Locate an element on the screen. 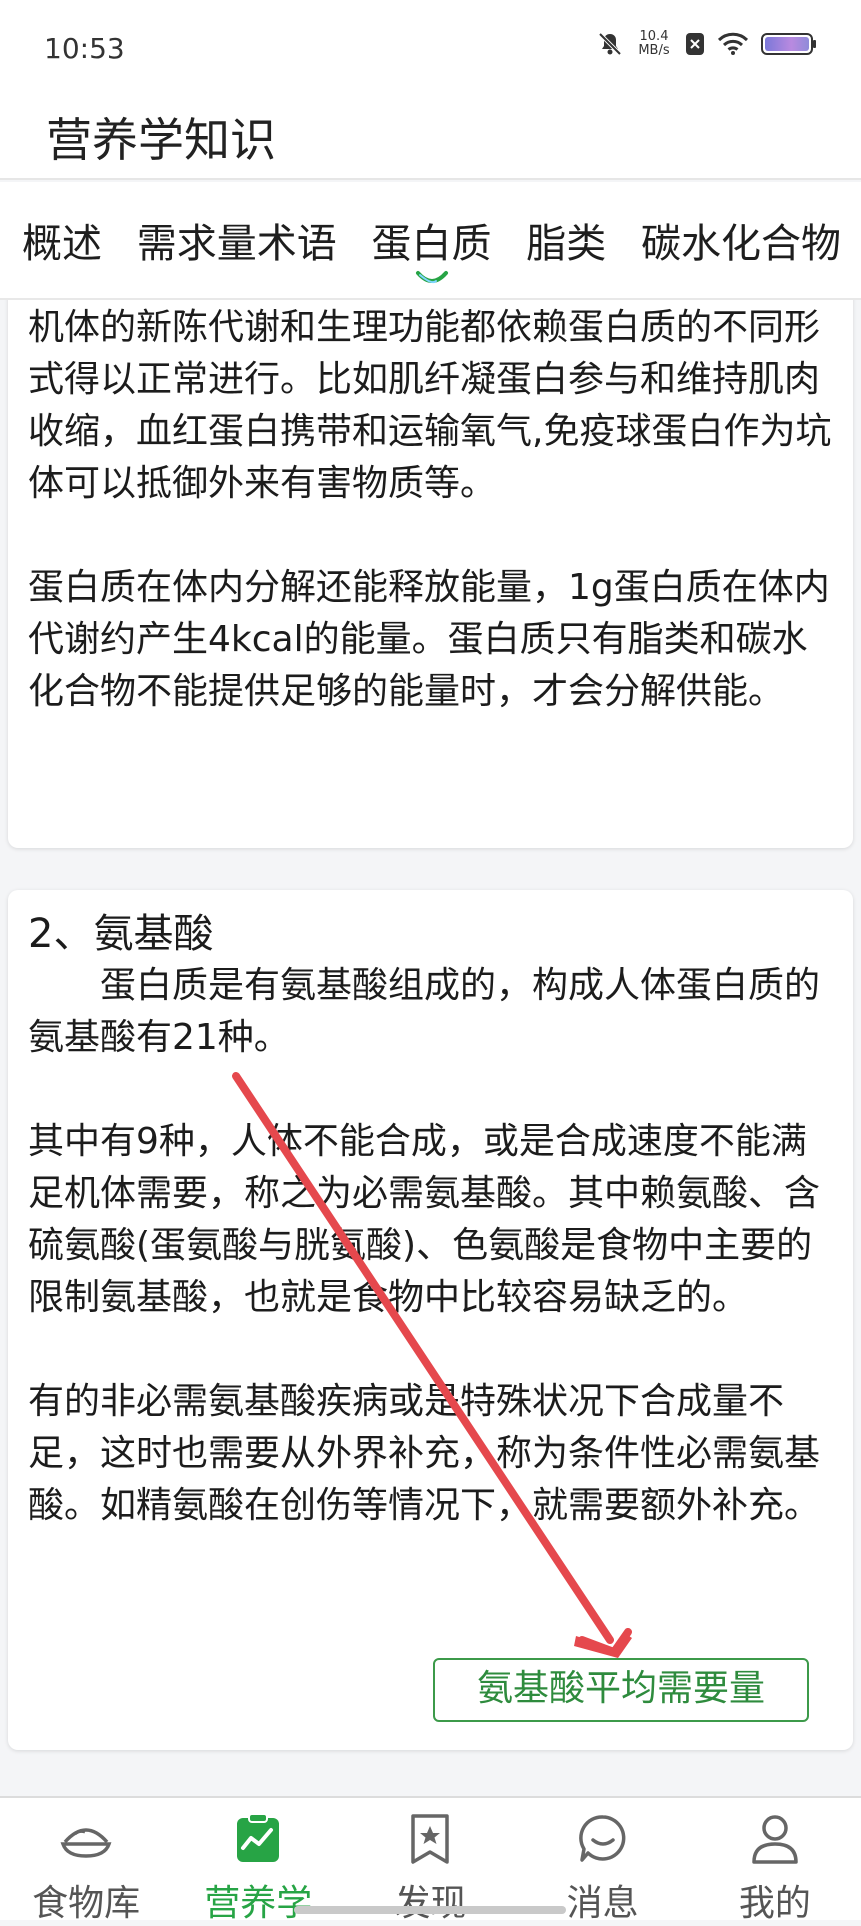  wifi-icon is located at coordinates (733, 43).